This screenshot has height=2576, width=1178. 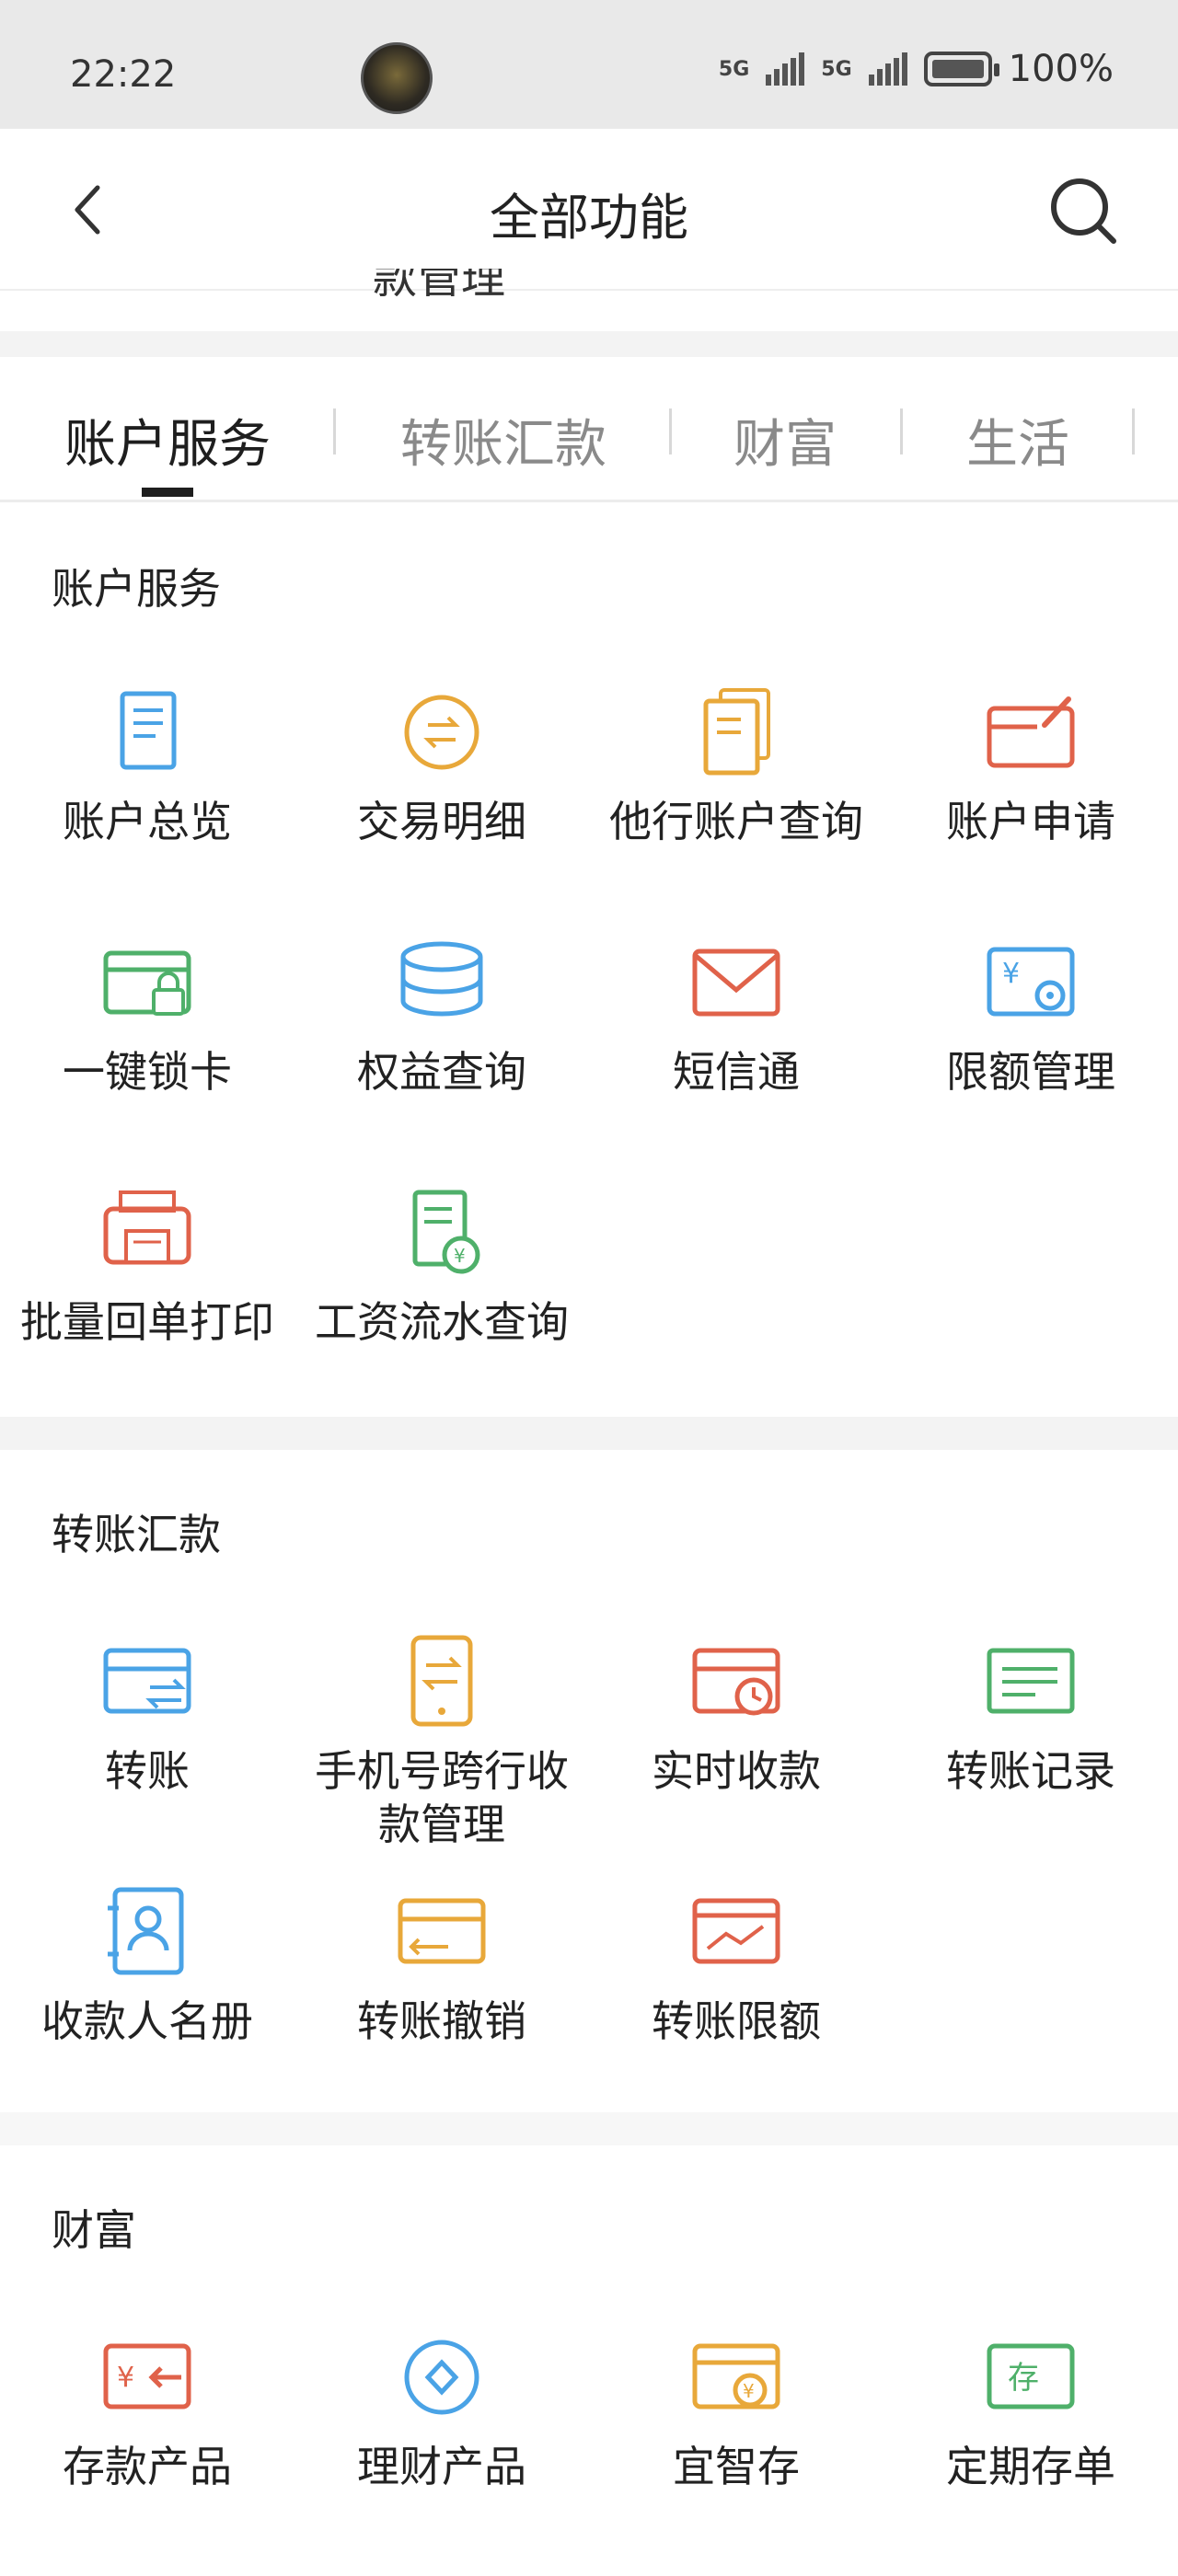 What do you see at coordinates (736, 2021) in the screenshot?
I see `item-label: 转账限额` at bounding box center [736, 2021].